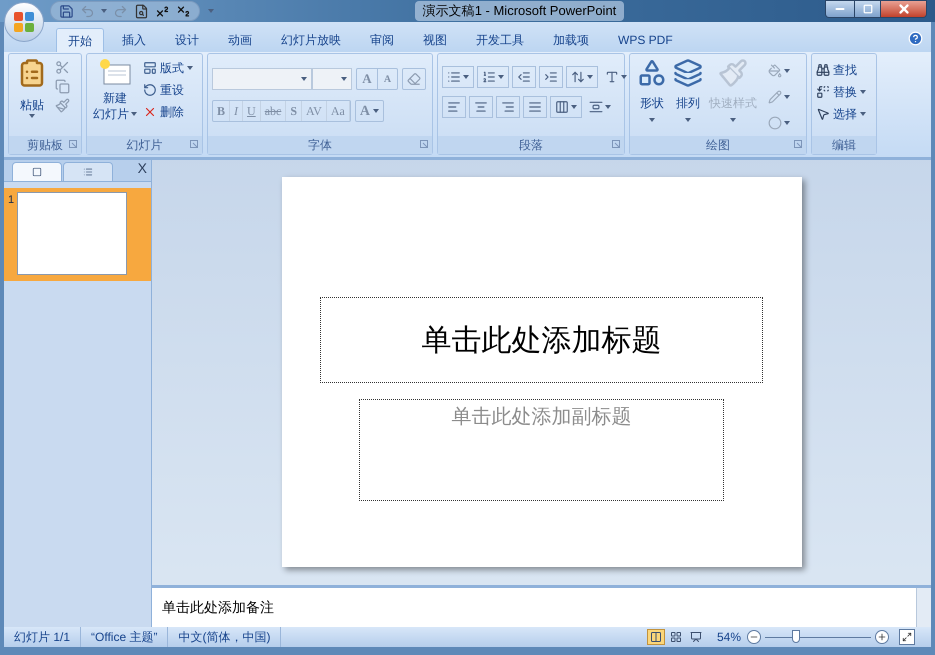 The width and height of the screenshot is (935, 655). I want to click on paint-bucket-icon, so click(775, 71).